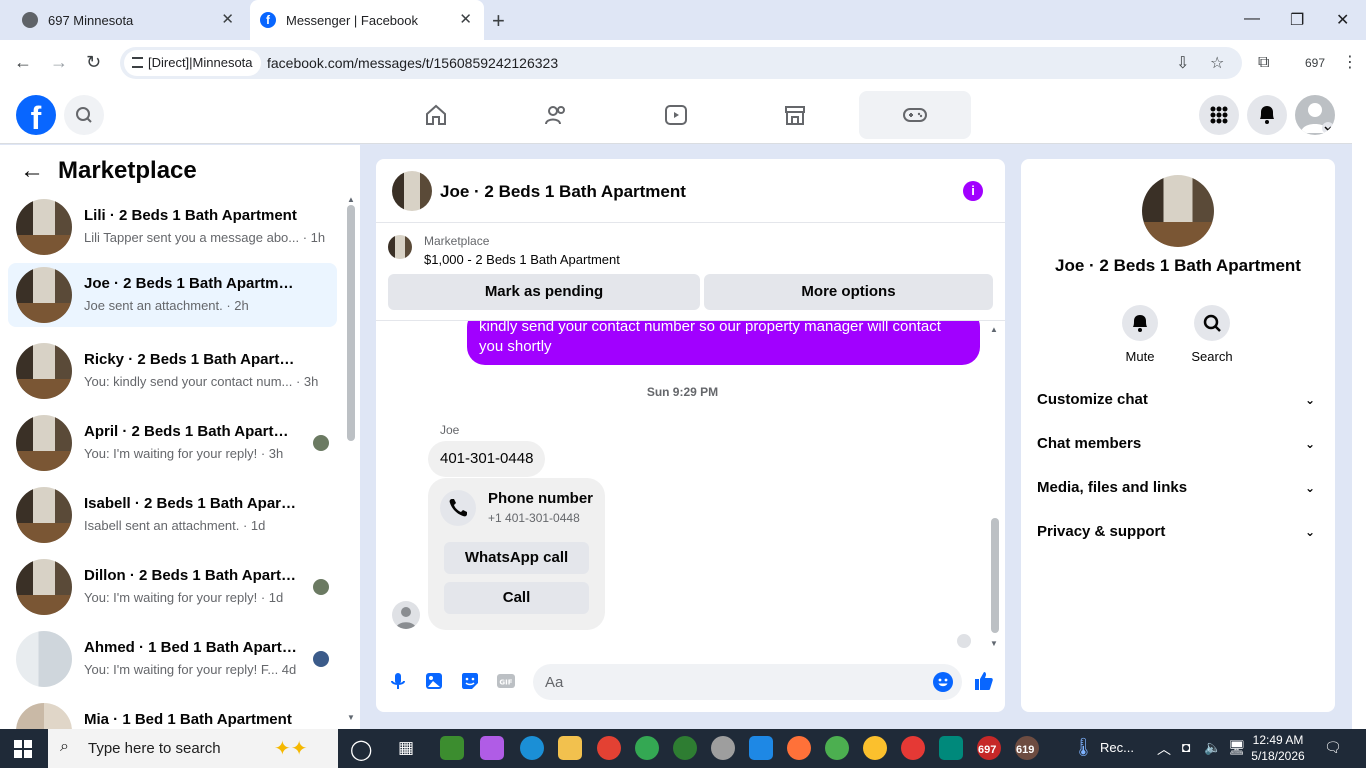  What do you see at coordinates (915, 115) in the screenshot?
I see `nav-gaming` at bounding box center [915, 115].